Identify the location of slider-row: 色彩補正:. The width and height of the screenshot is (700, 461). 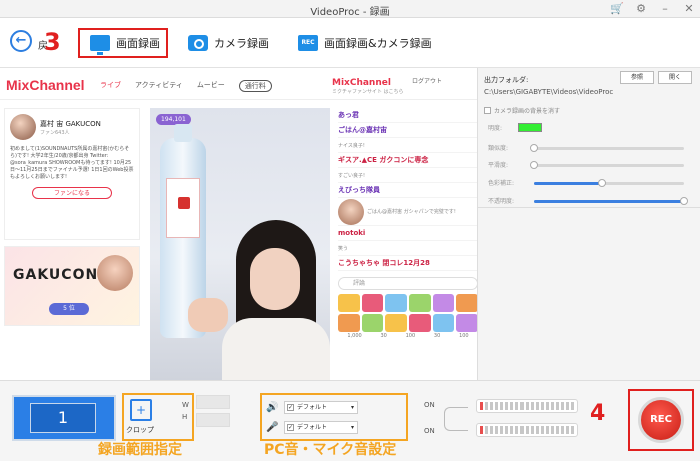
(588, 183).